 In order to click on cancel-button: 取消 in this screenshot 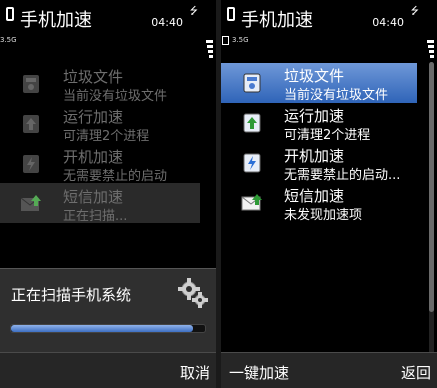, I will do `click(195, 372)`.